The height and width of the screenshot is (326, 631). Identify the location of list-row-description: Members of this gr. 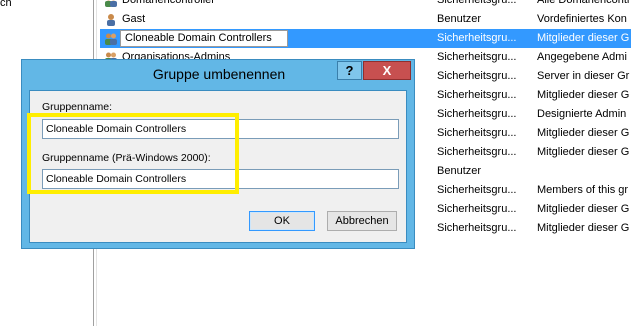
(583, 190).